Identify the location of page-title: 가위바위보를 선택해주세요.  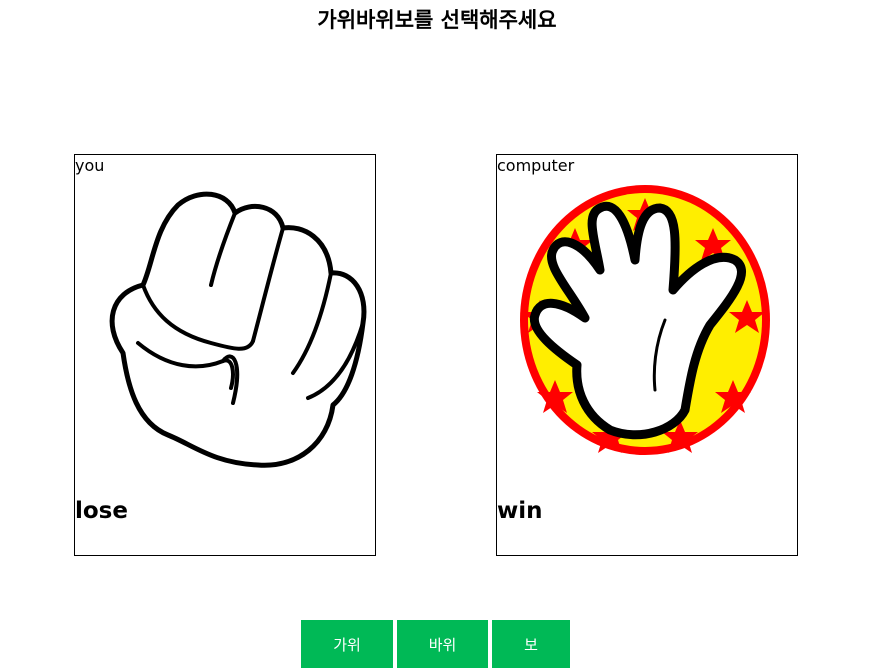
(437, 20).